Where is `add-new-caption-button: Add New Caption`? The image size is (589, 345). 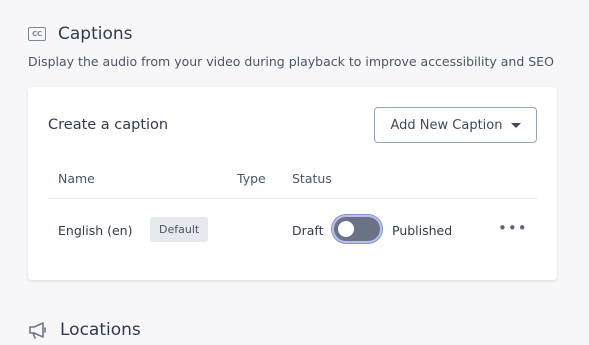 add-new-caption-button: Add New Caption is located at coordinates (455, 125).